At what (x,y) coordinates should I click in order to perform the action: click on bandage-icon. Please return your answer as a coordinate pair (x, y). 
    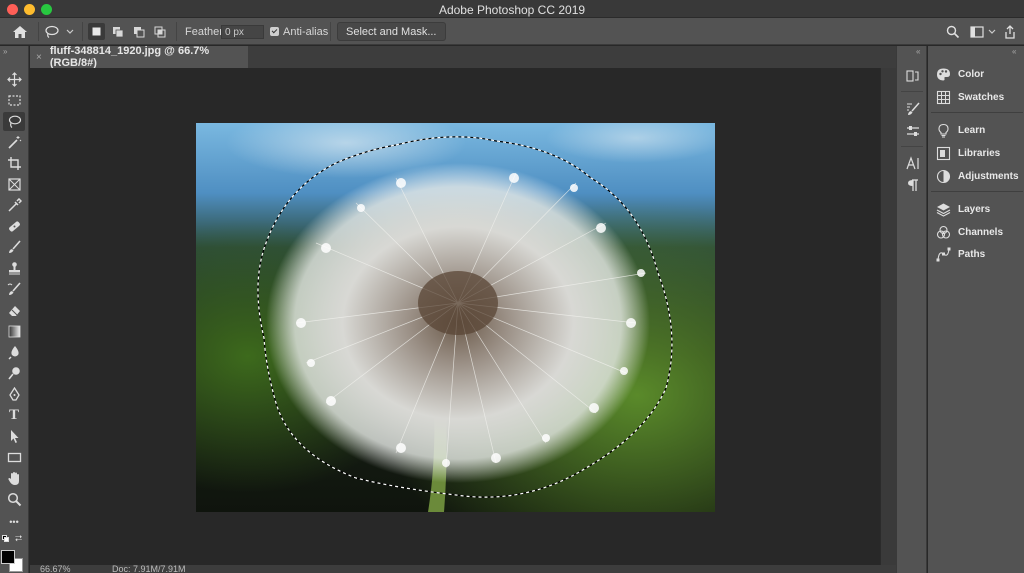
    Looking at the image, I should click on (14, 226).